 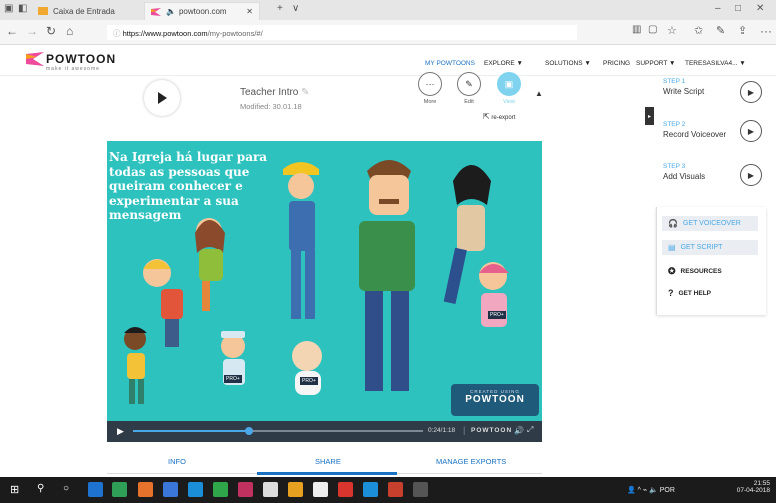 I want to click on favorites-icon: ✩, so click(x=698, y=30).